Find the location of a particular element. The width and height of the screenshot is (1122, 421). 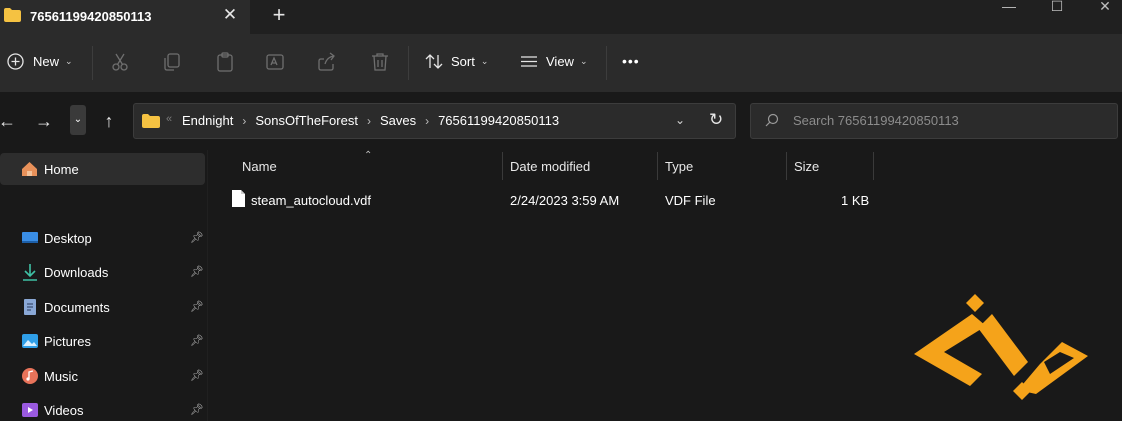

delete-icon is located at coordinates (380, 62).